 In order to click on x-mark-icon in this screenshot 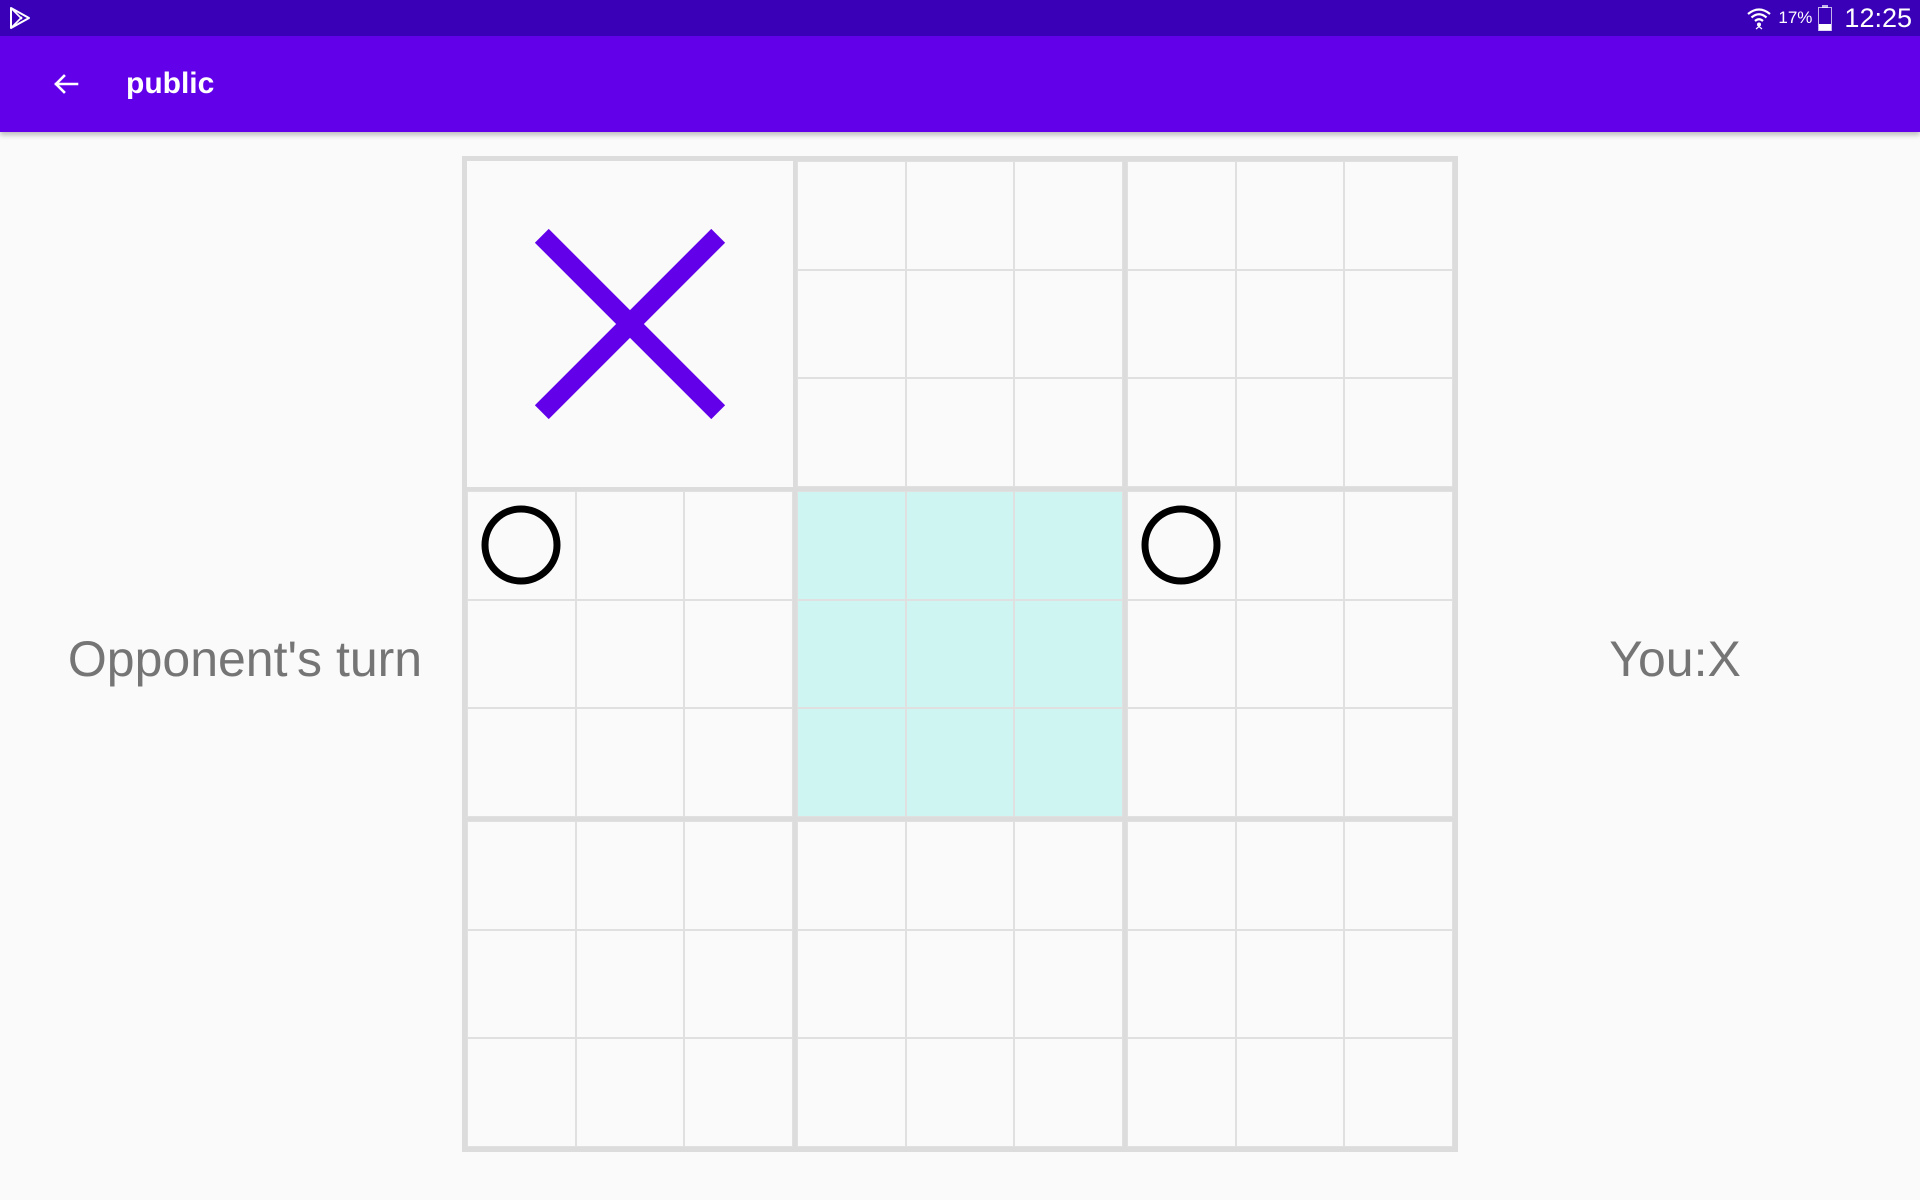, I will do `click(630, 324)`.